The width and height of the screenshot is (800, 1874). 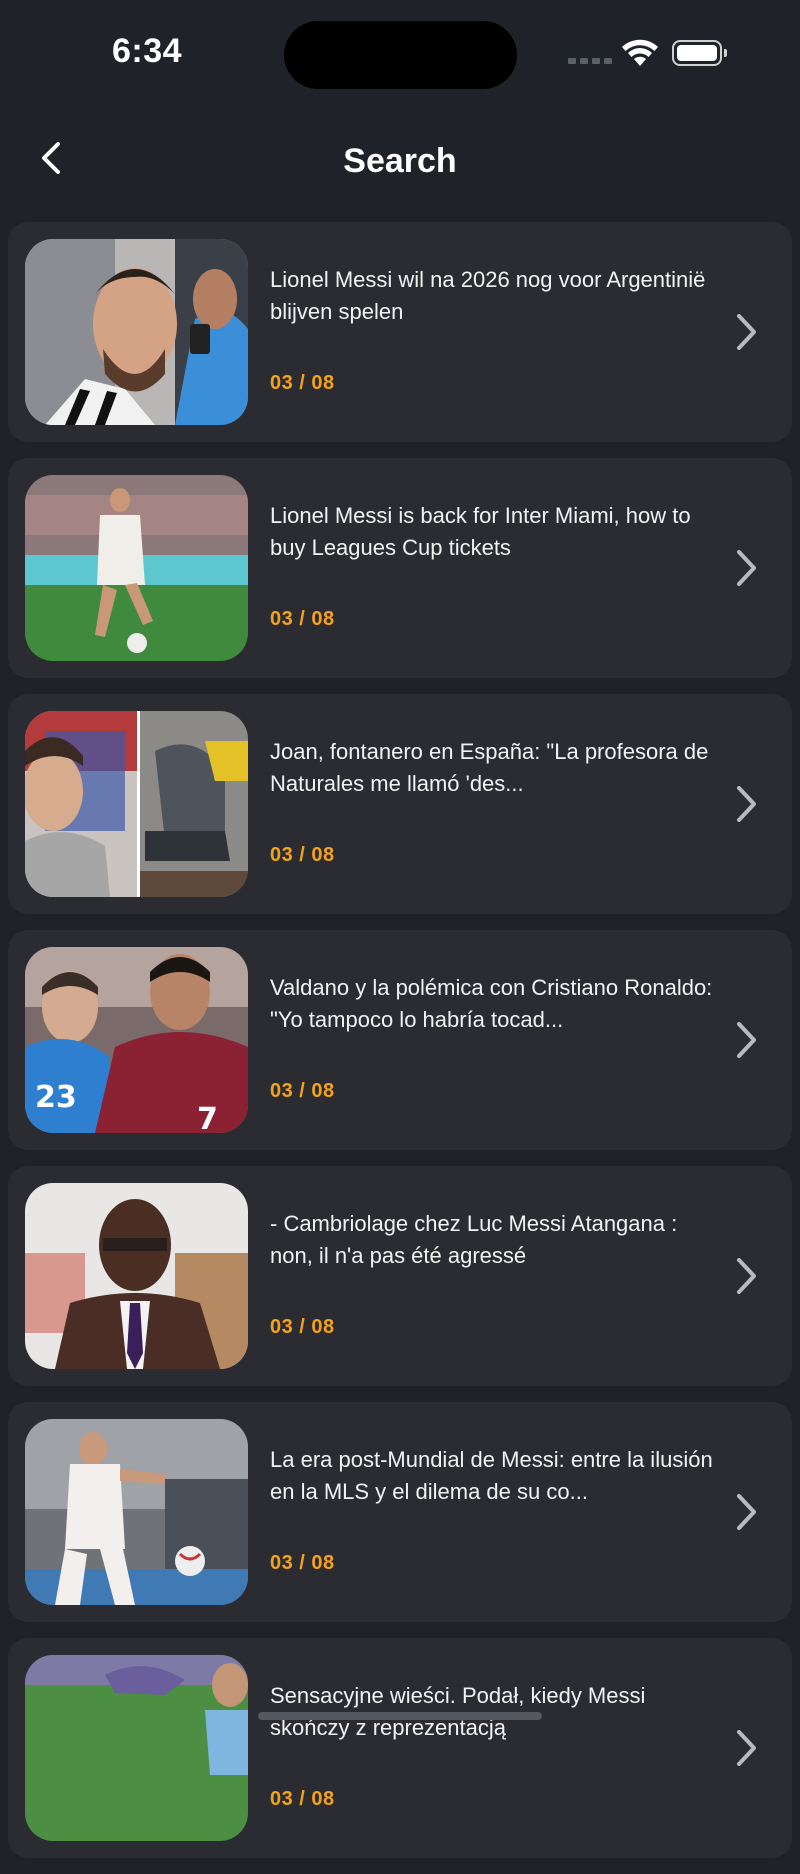 What do you see at coordinates (147, 51) in the screenshot?
I see `status-time: 6:34` at bounding box center [147, 51].